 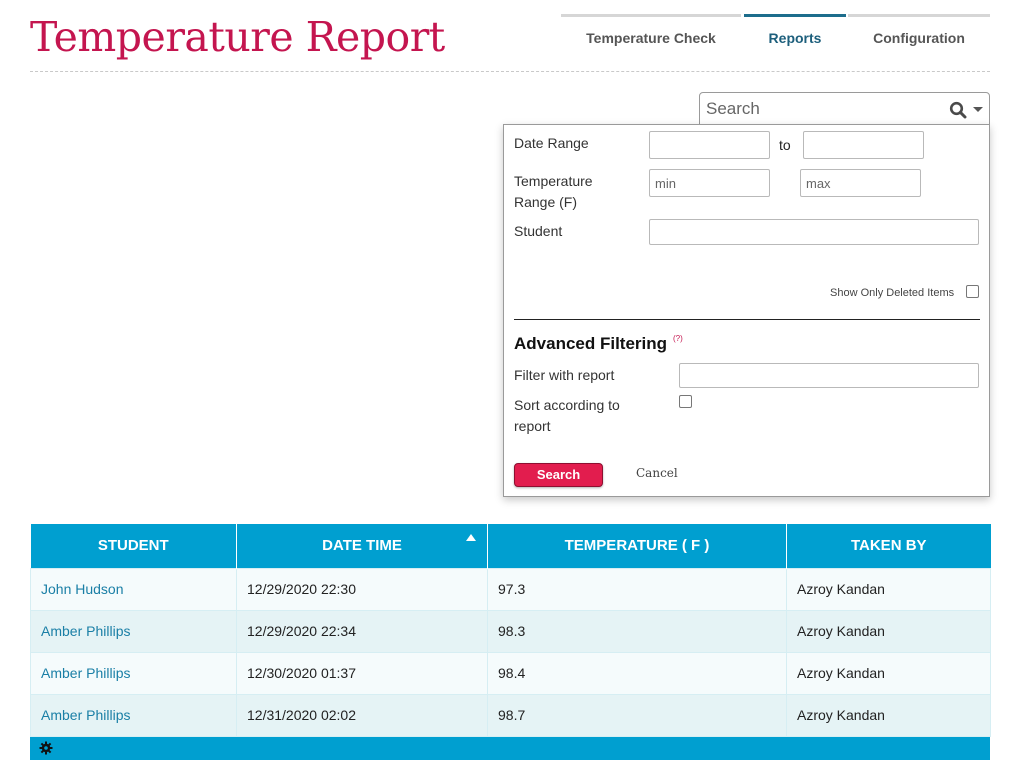 What do you see at coordinates (637, 589) in the screenshot?
I see `temperature-cell: 97.3` at bounding box center [637, 589].